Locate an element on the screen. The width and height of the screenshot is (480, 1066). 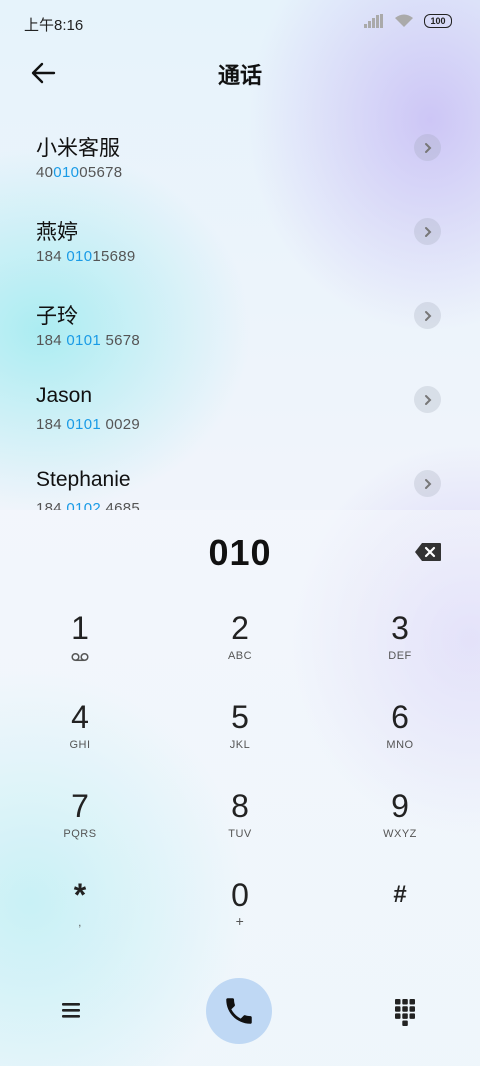
key-letters: DEF is located at coordinates (400, 656).